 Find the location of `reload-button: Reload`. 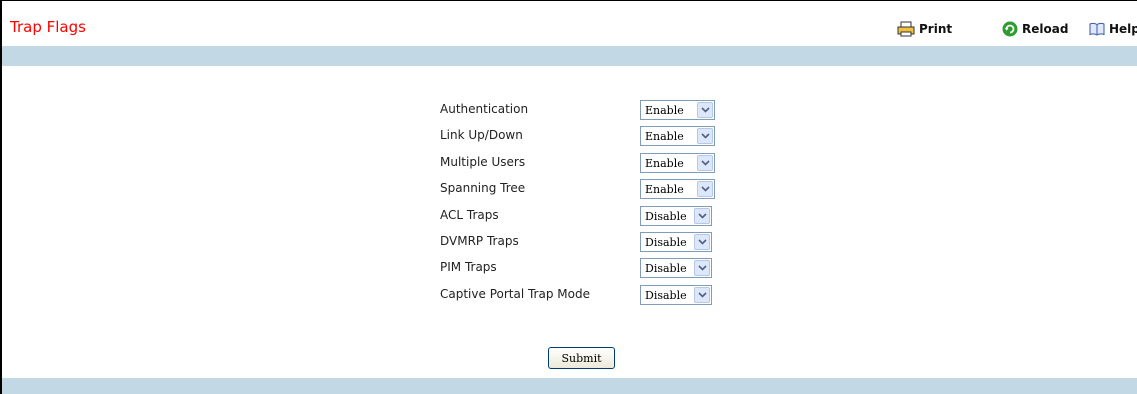

reload-button: Reload is located at coordinates (1035, 29).